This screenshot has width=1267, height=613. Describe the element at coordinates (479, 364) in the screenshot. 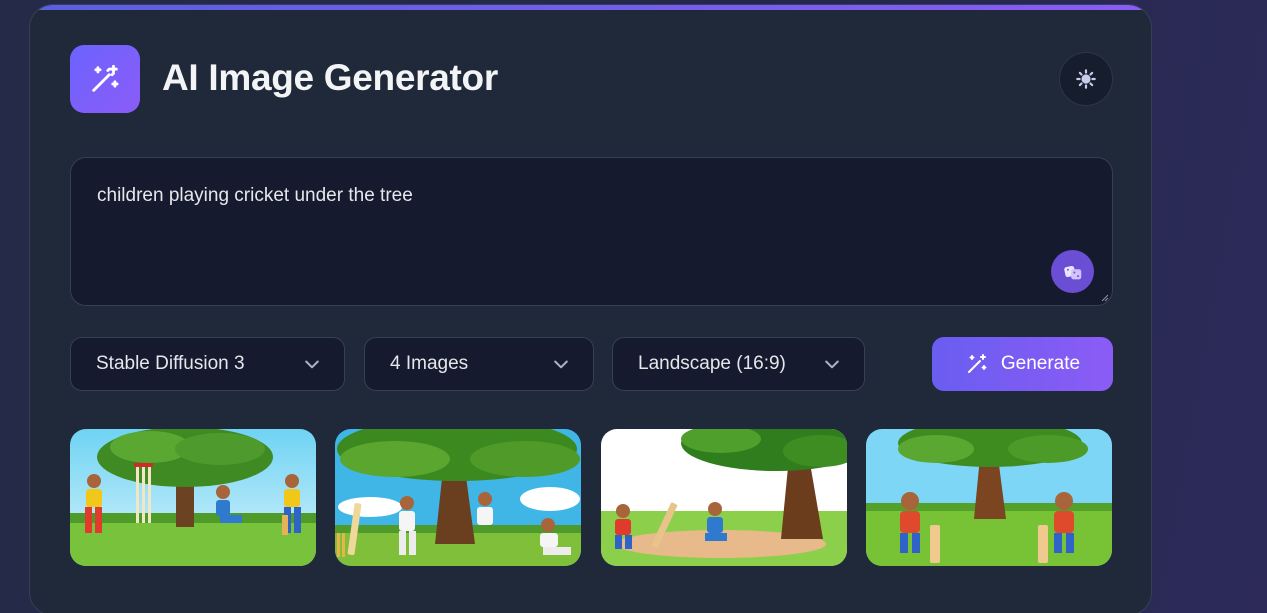

I see `image-count-select: 4 Images` at that location.